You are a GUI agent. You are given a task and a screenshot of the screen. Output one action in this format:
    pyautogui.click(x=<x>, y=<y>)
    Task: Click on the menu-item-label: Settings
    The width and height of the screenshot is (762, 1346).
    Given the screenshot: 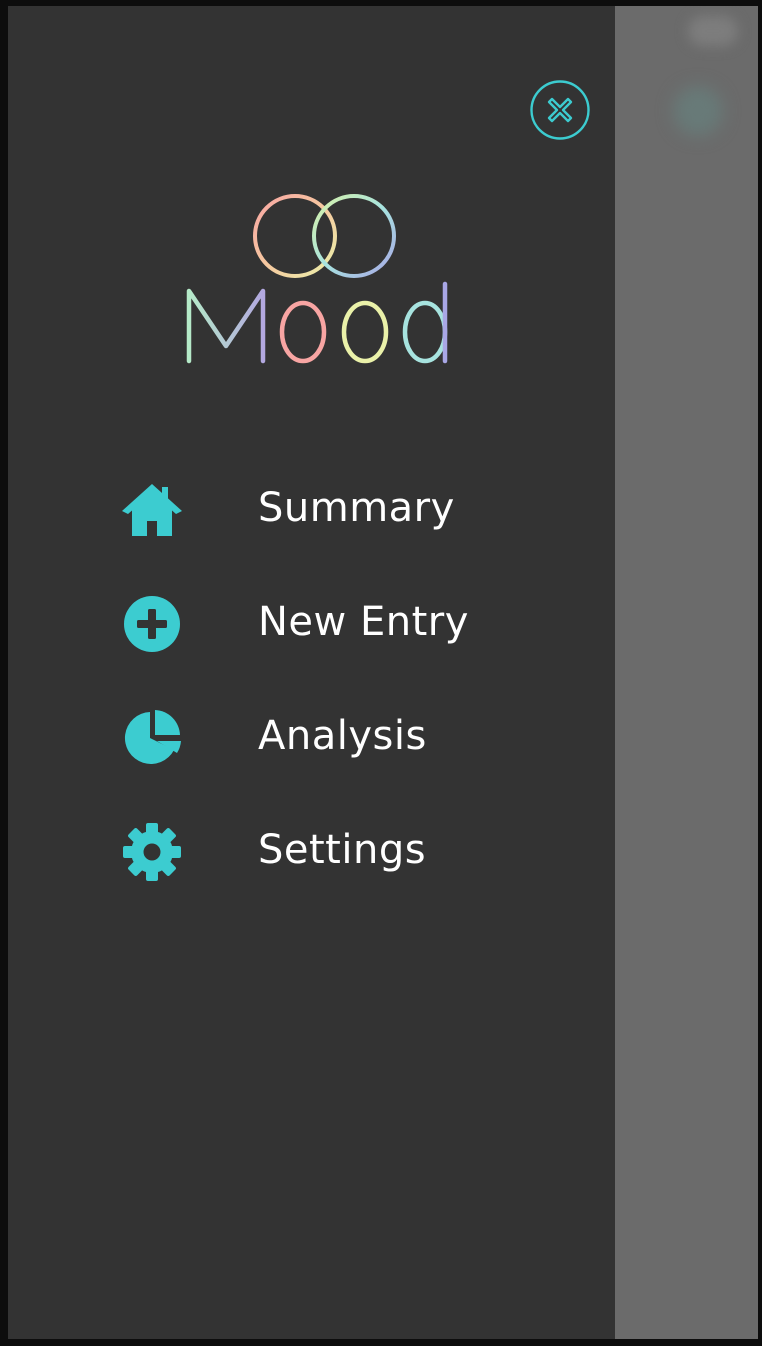 What is the action you would take?
    pyautogui.click(x=342, y=850)
    